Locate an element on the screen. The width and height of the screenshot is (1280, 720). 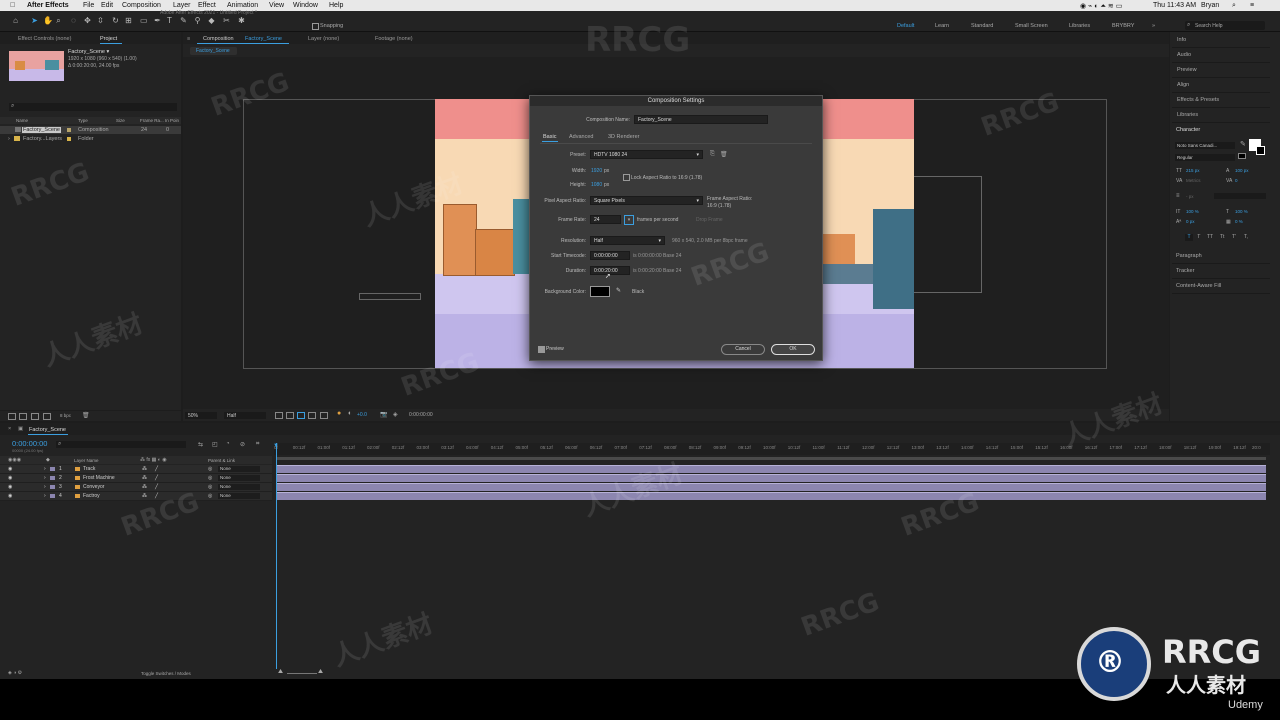
tsume-value: 0 % is located at coordinates (1239, 221).